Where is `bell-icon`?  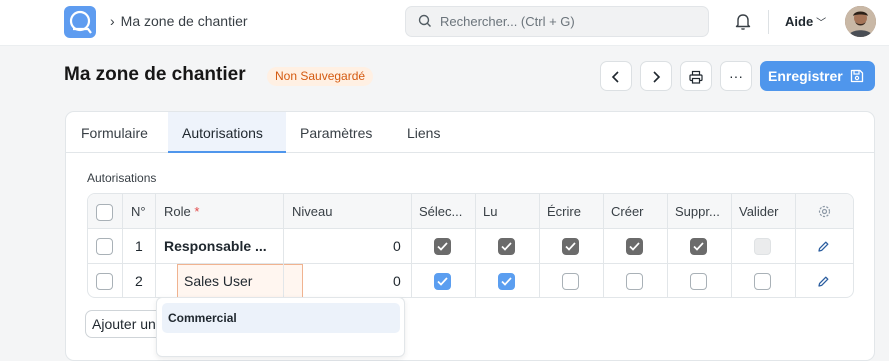
bell-icon is located at coordinates (743, 21).